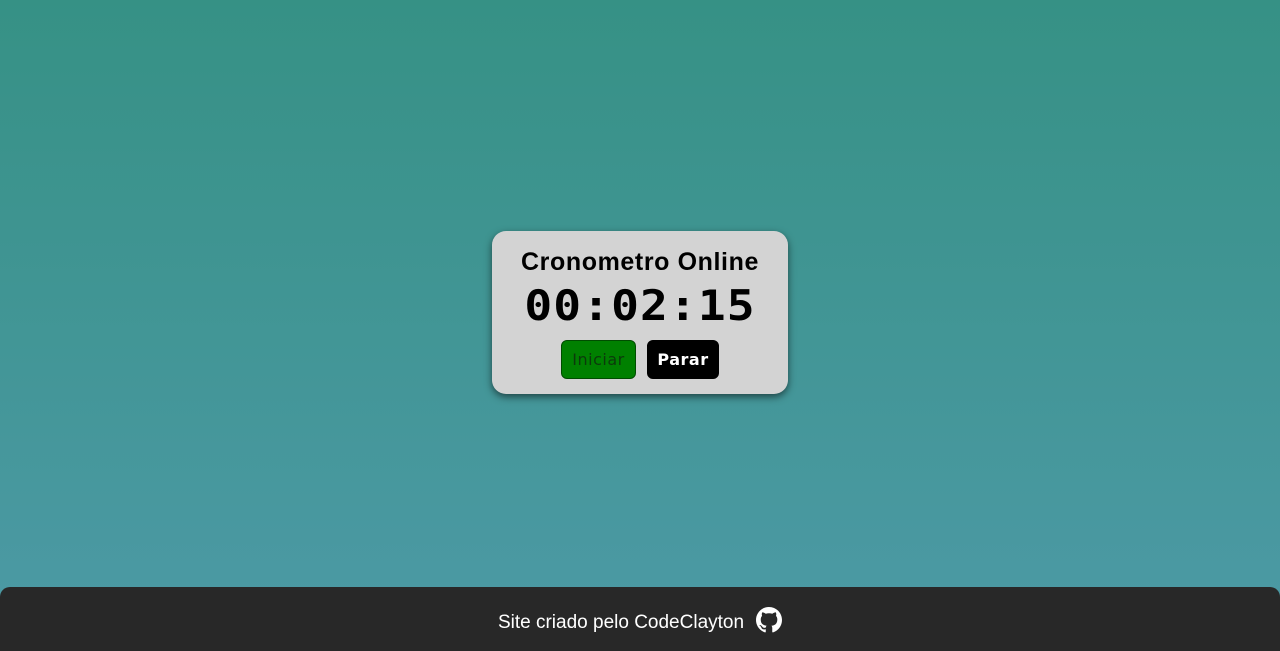 This screenshot has height=651, width=1280. Describe the element at coordinates (640, 359) in the screenshot. I see `button-group: Iniciar Parar` at that location.